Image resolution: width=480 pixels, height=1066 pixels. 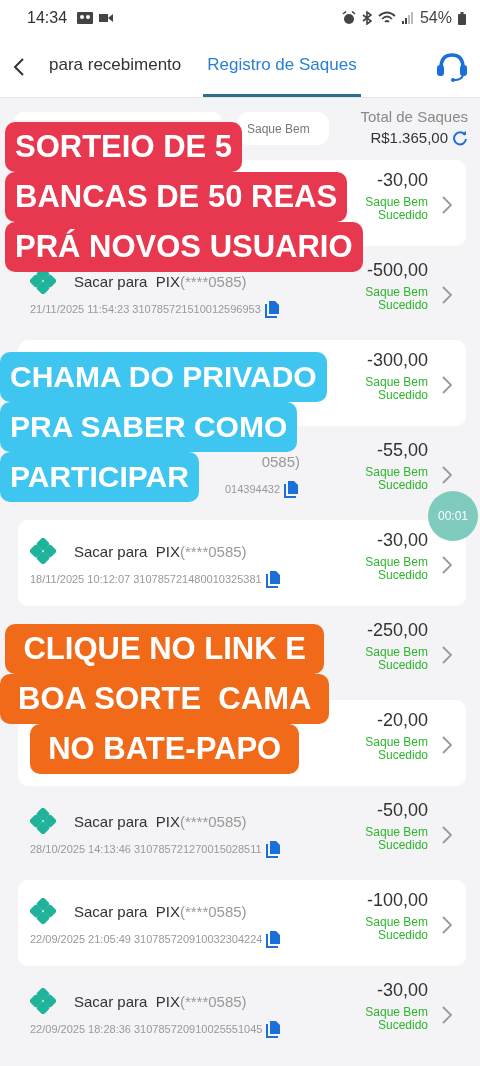 What do you see at coordinates (414, 116) in the screenshot?
I see `total-label: Total de Saques` at bounding box center [414, 116].